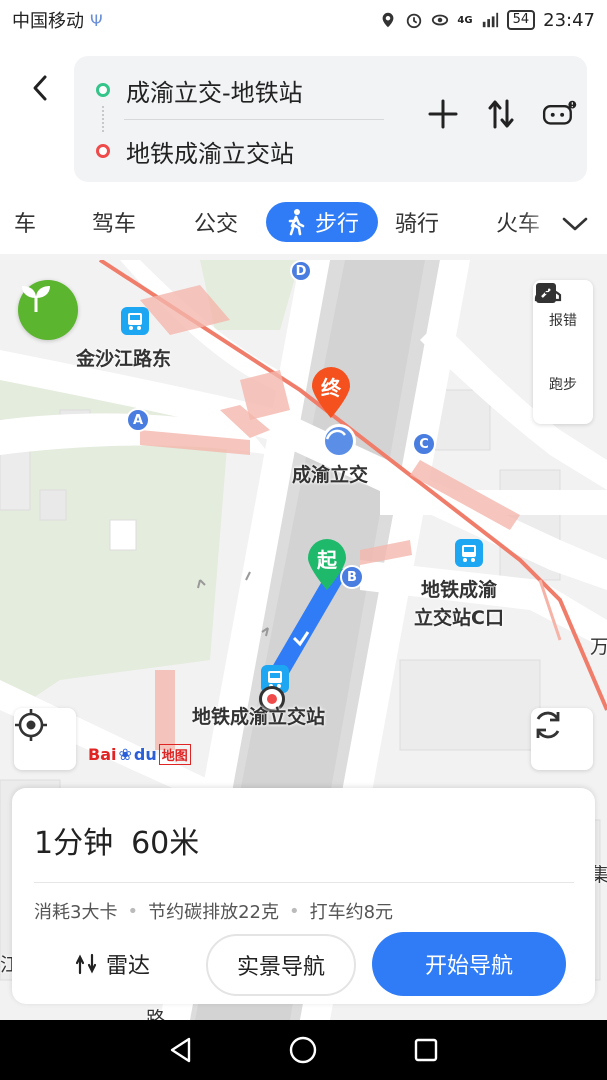 Image resolution: width=607 pixels, height=1080 pixels. What do you see at coordinates (48, 21) in the screenshot?
I see `carrier-name: 中国移动` at bounding box center [48, 21].